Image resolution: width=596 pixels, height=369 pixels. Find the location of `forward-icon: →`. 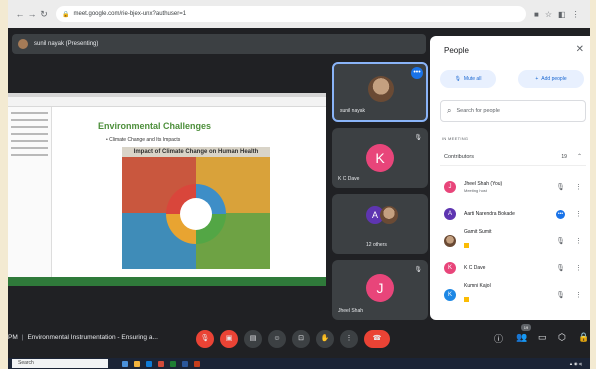

forward-icon: → is located at coordinates (32, 14).